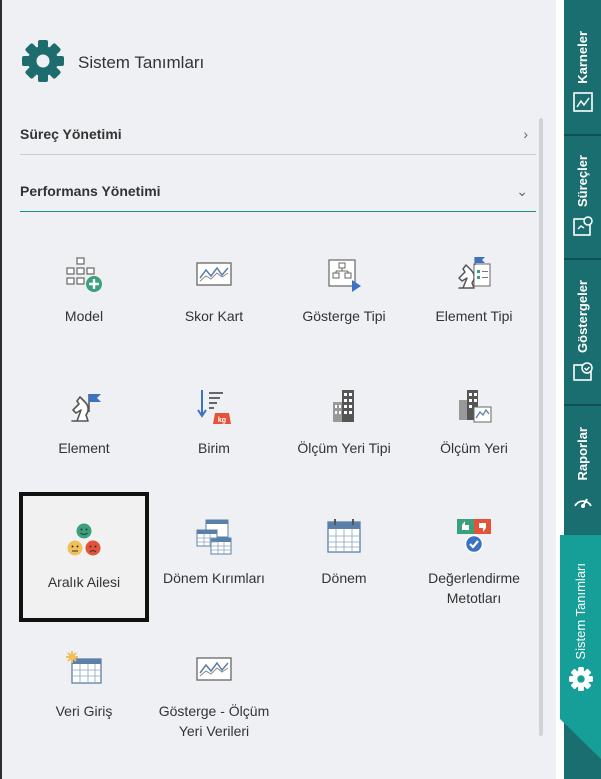 This screenshot has width=601, height=779. I want to click on chevron-right-icon: ›, so click(525, 134).